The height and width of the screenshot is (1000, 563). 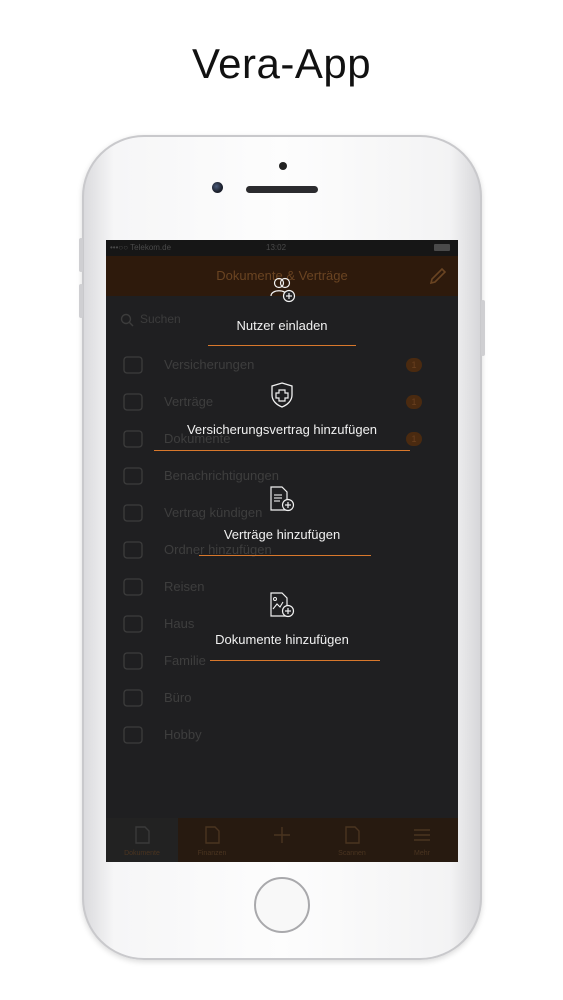 I want to click on count-badge: 1, so click(x=414, y=365).